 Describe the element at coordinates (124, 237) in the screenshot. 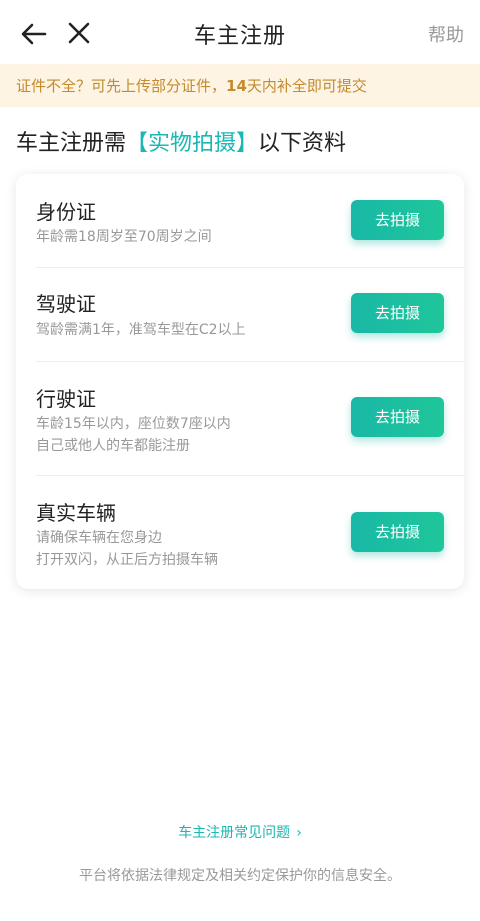

I see `item-desc: 年龄需18周岁至70周岁之间` at that location.